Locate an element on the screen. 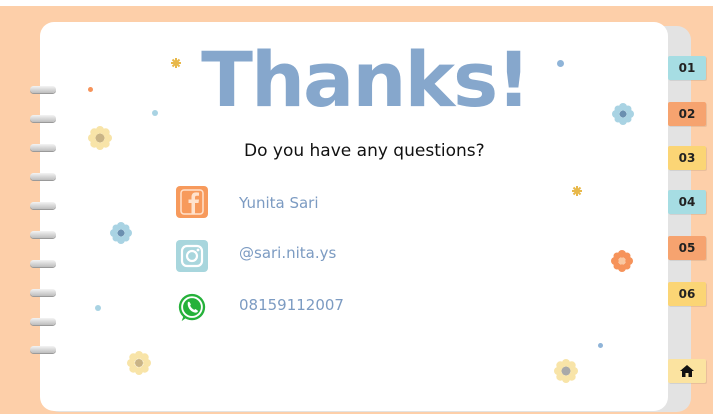 The width and height of the screenshot is (713, 414). whatsapp-icon is located at coordinates (192, 308).